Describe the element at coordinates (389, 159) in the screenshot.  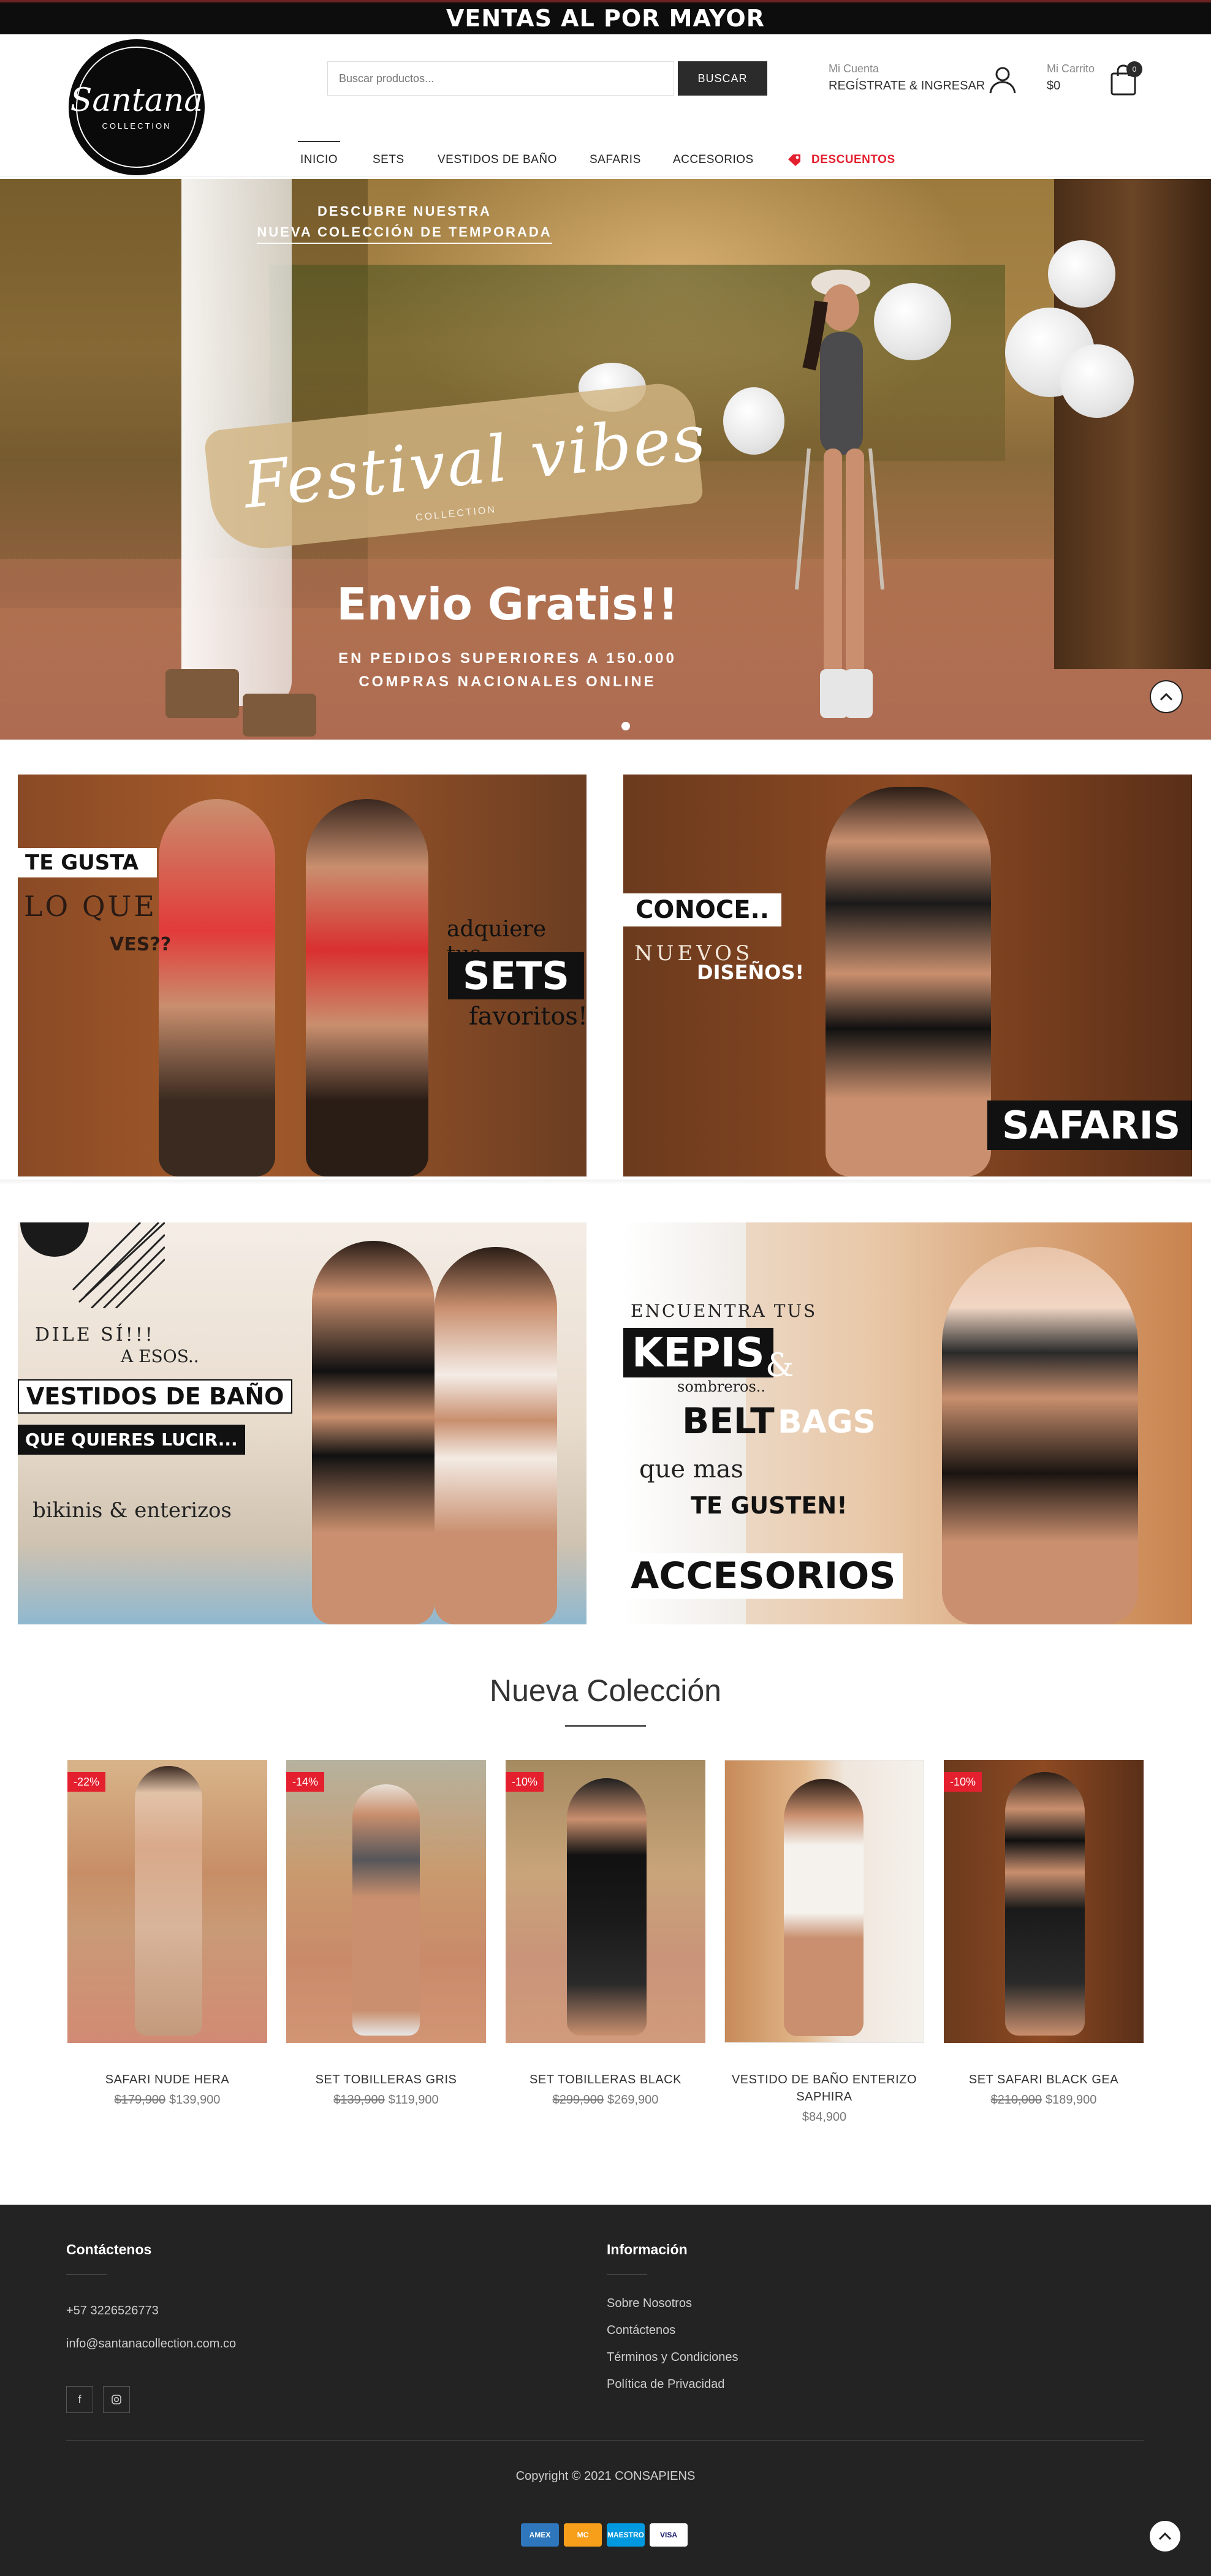
I see `nav-sets: SETS` at that location.